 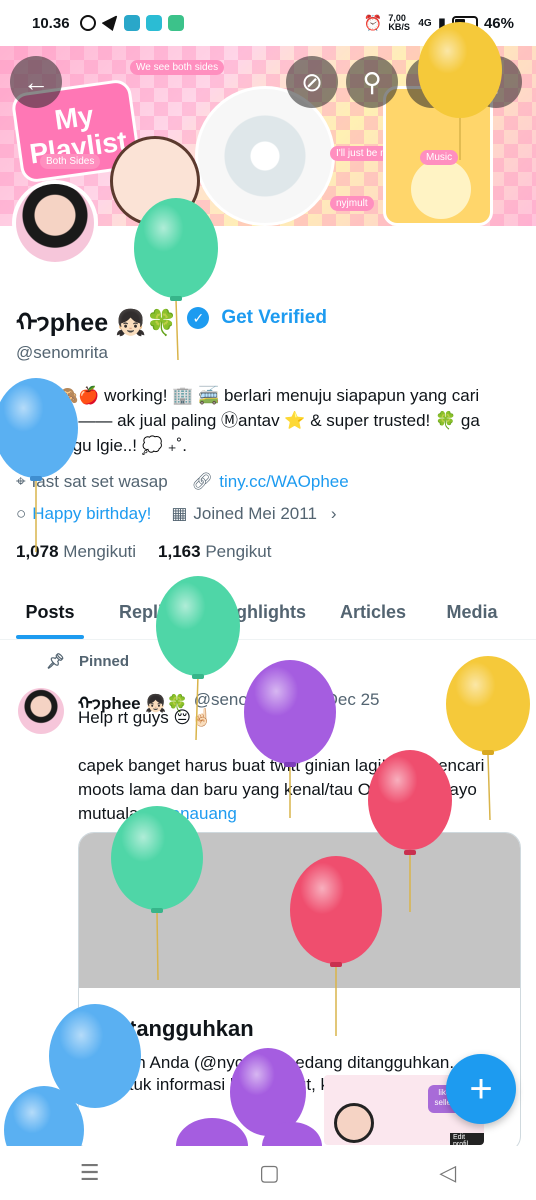 I want to click on tab-highlights: Highlights, so click(x=262, y=612).